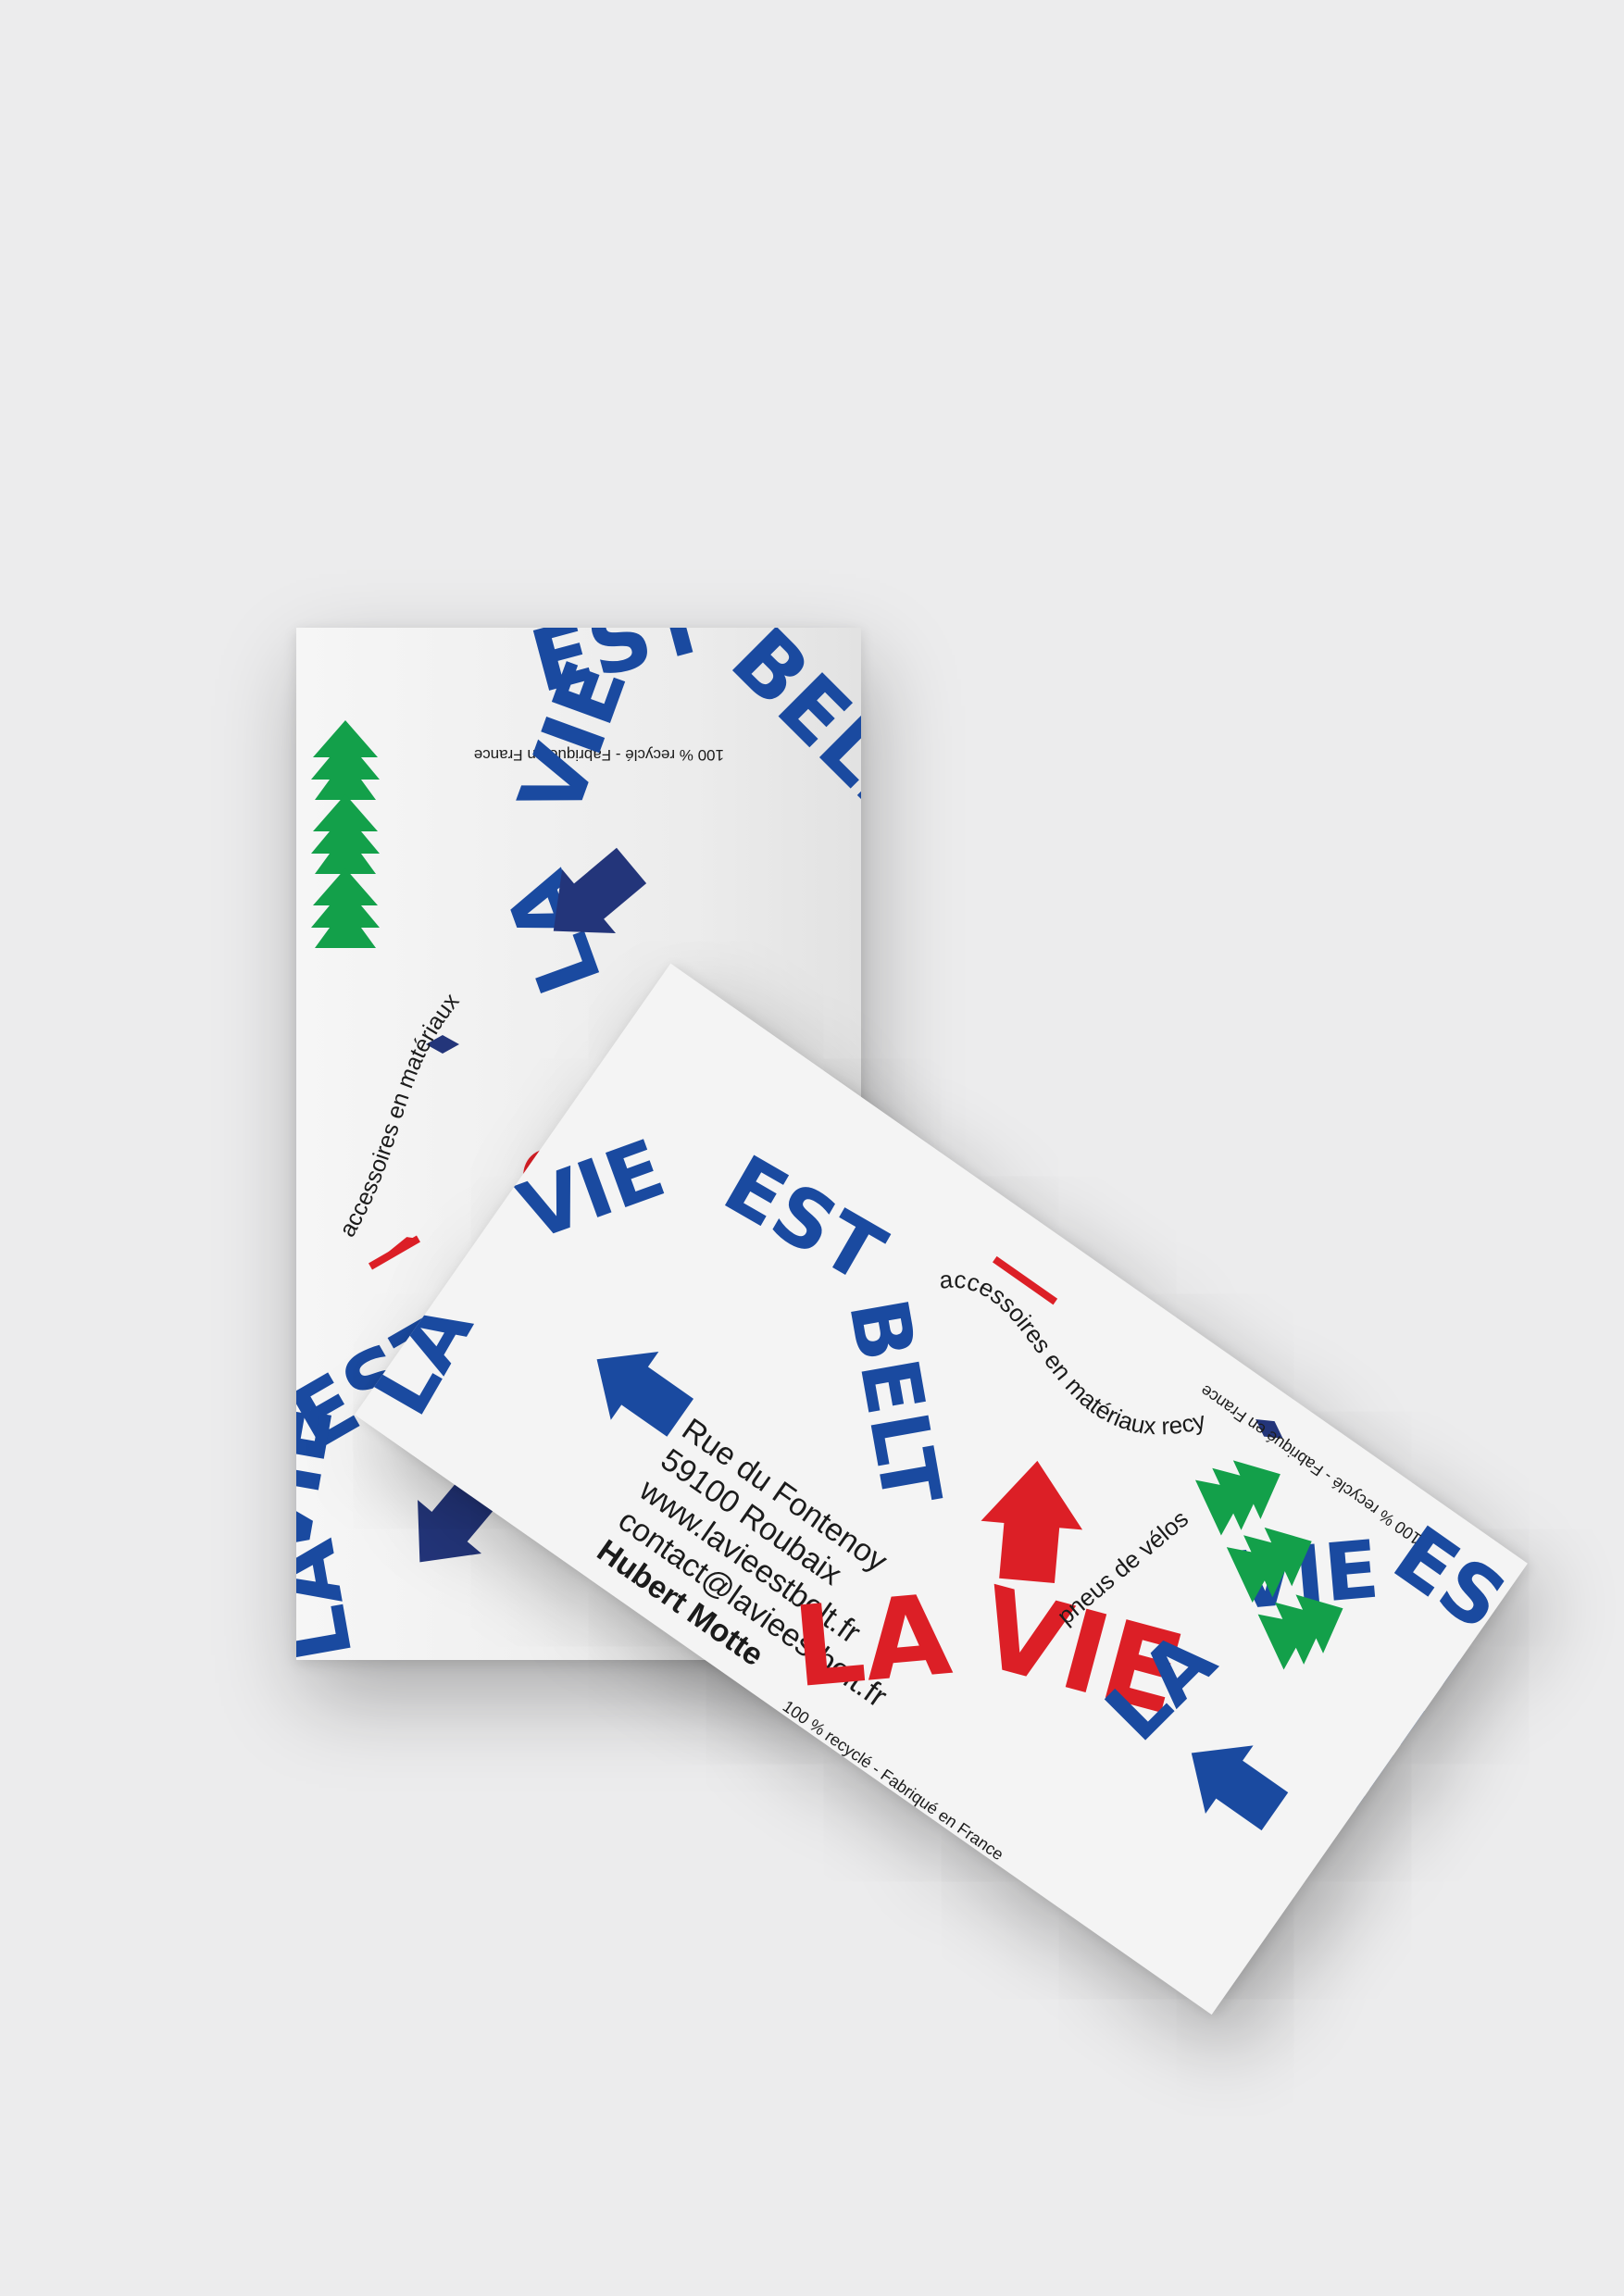  Describe the element at coordinates (334, 1596) in the screenshot. I see `back-brand-la-bottom: LA` at that location.